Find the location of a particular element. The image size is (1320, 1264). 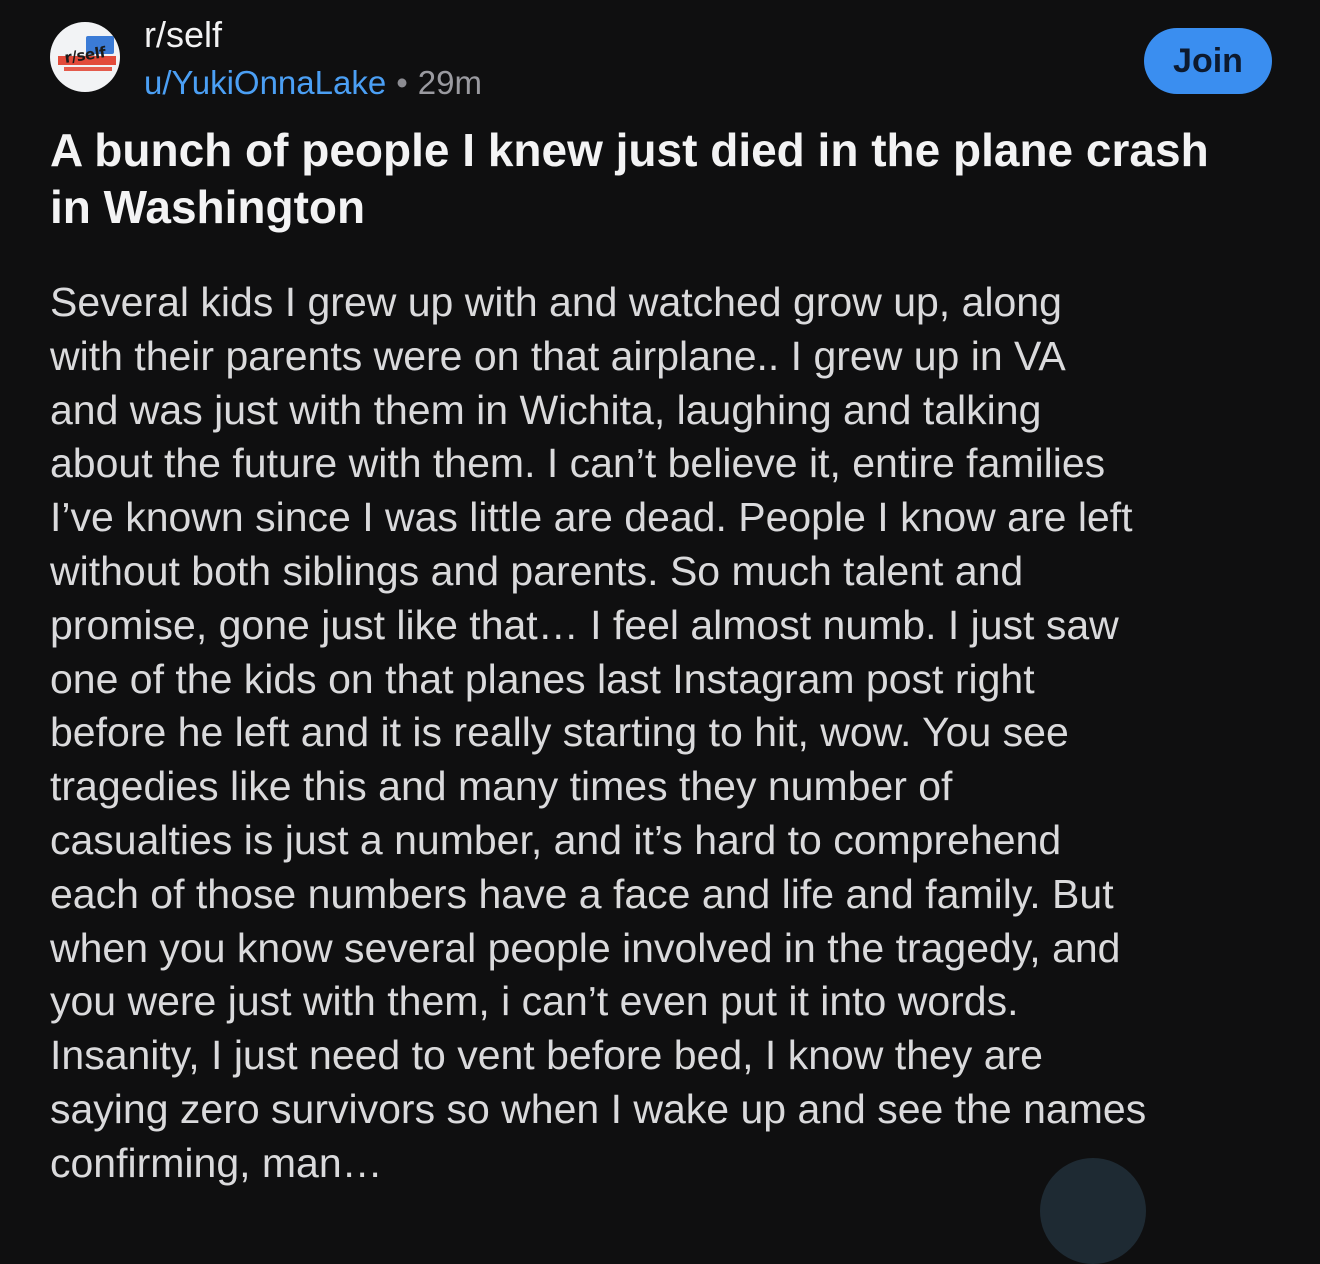

avatar-red-band-lower is located at coordinates (88, 69).